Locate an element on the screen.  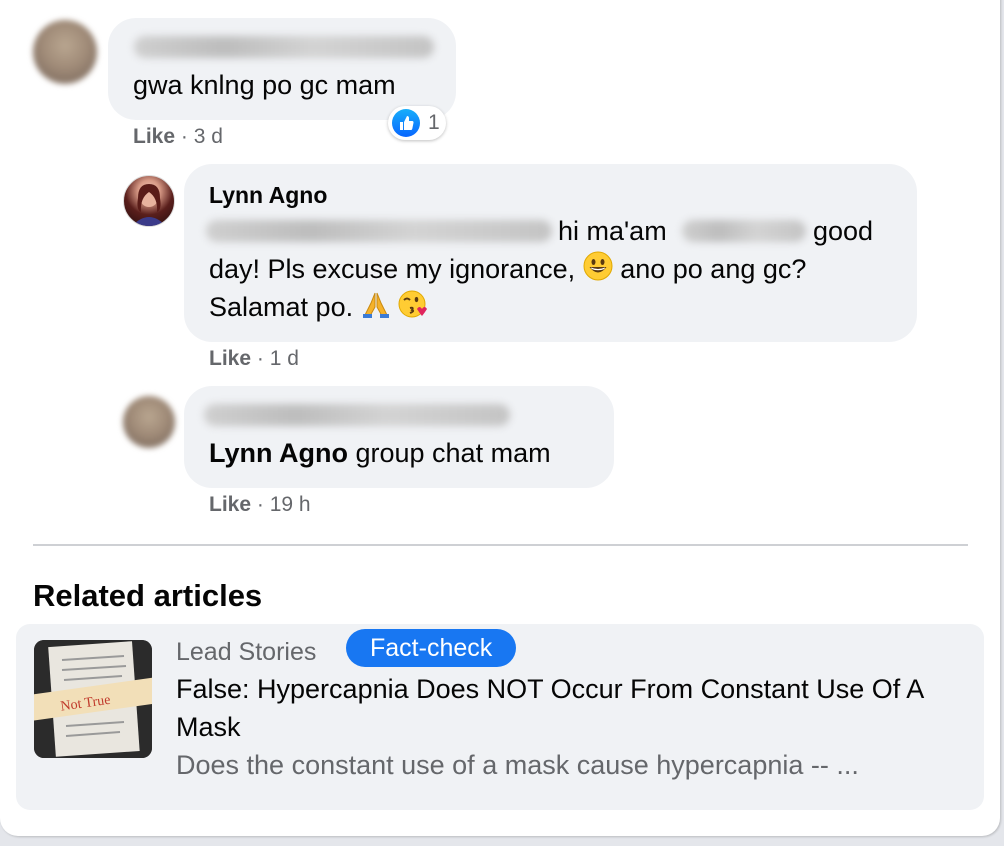
comment-text-line1: hi ma'am is located at coordinates (612, 231).